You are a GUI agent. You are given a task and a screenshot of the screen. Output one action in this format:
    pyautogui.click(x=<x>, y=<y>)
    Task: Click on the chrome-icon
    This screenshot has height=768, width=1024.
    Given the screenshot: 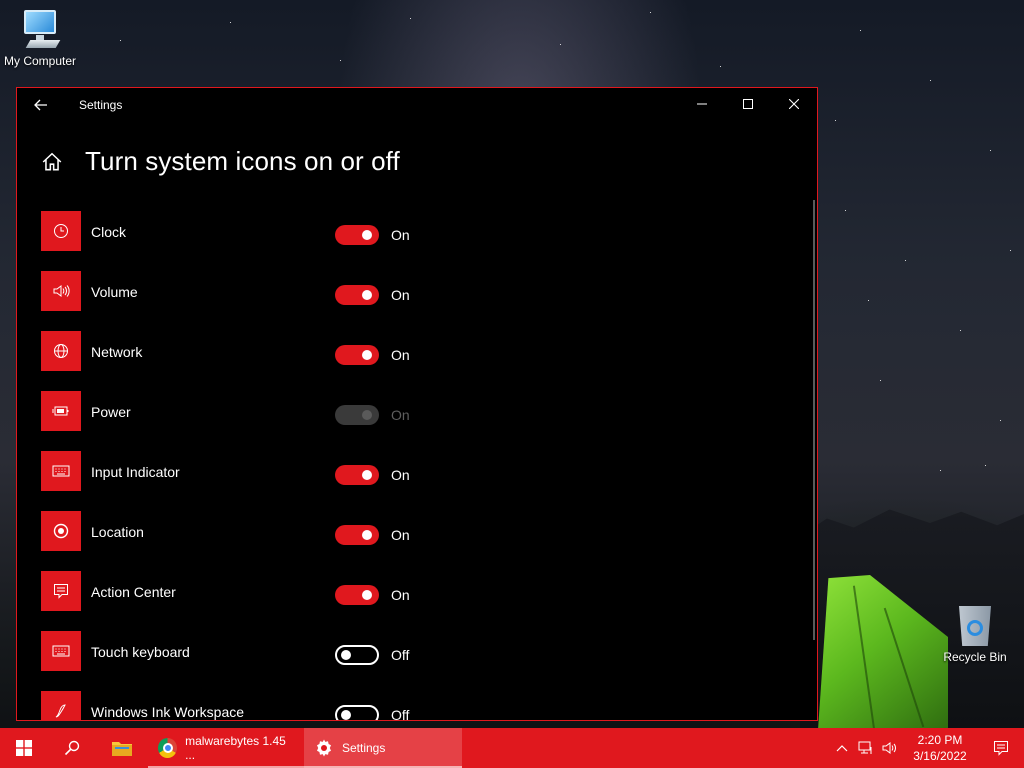 What is the action you would take?
    pyautogui.click(x=168, y=748)
    